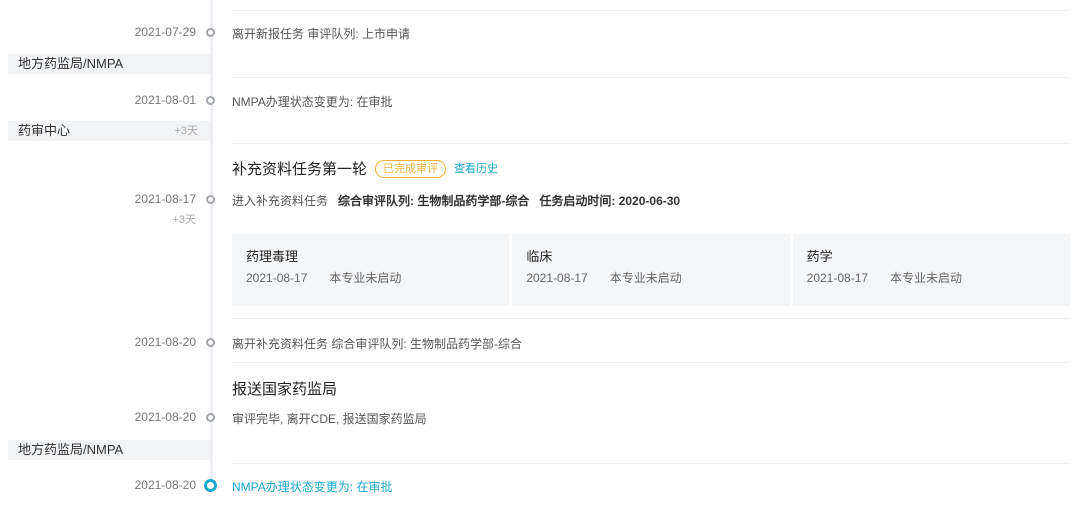 The width and height of the screenshot is (1080, 514). What do you see at coordinates (186, 131) in the screenshot?
I see `band-duration: +3天` at bounding box center [186, 131].